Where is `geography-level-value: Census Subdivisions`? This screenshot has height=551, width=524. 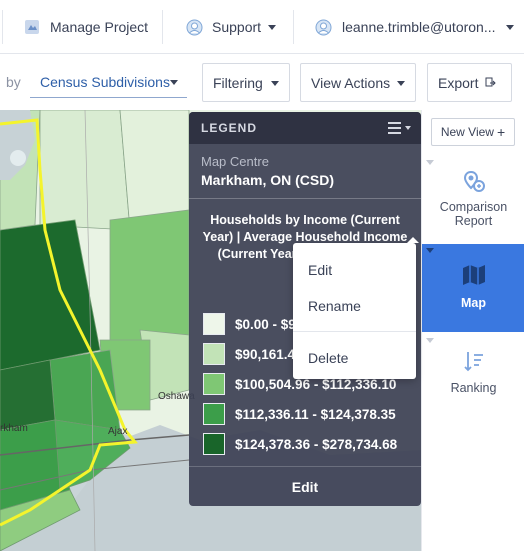 geography-level-value: Census Subdivisions is located at coordinates (105, 81).